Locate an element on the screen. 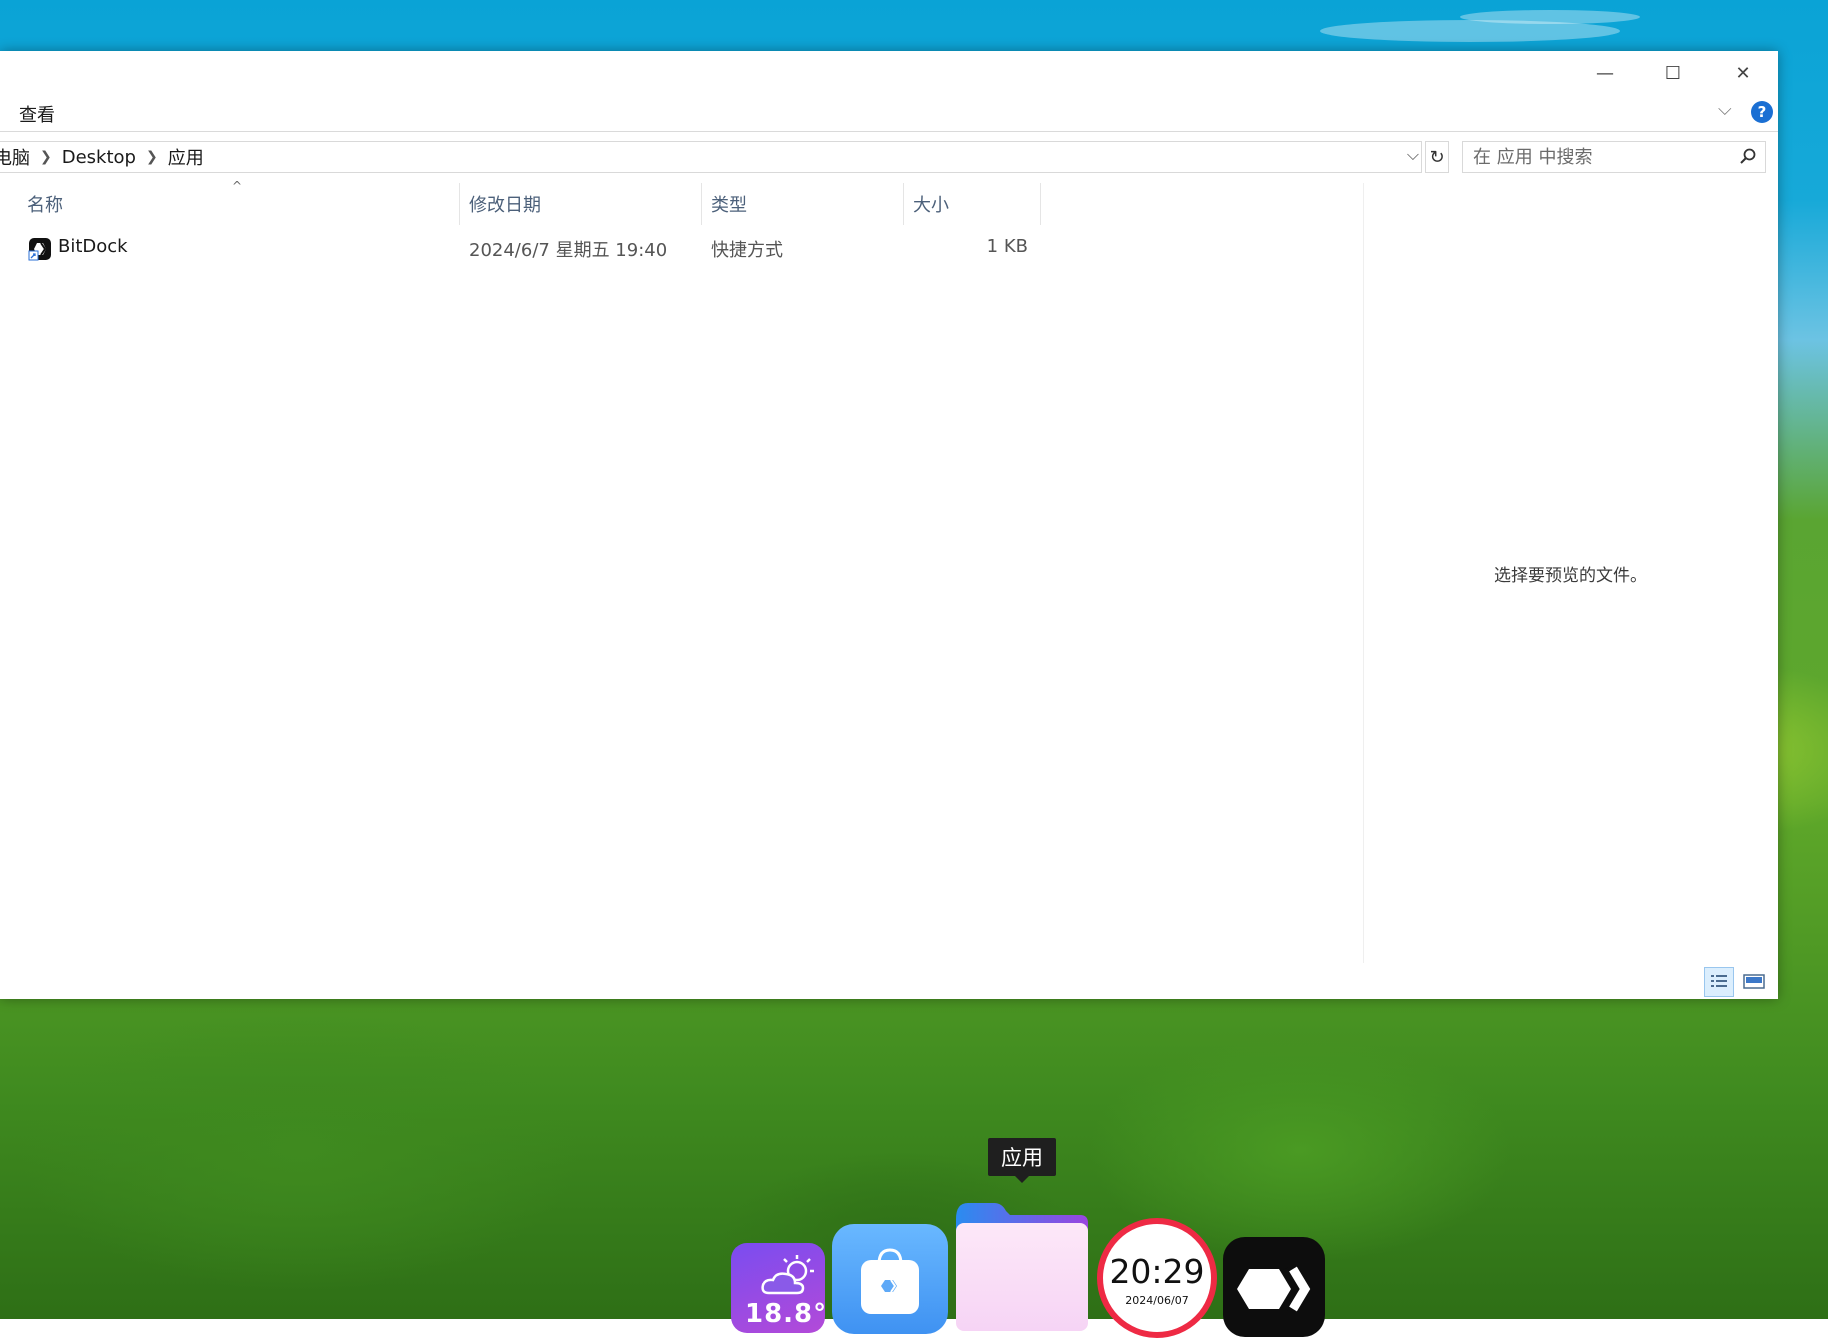  ribbon-tab-view: 查看 is located at coordinates (37, 114).